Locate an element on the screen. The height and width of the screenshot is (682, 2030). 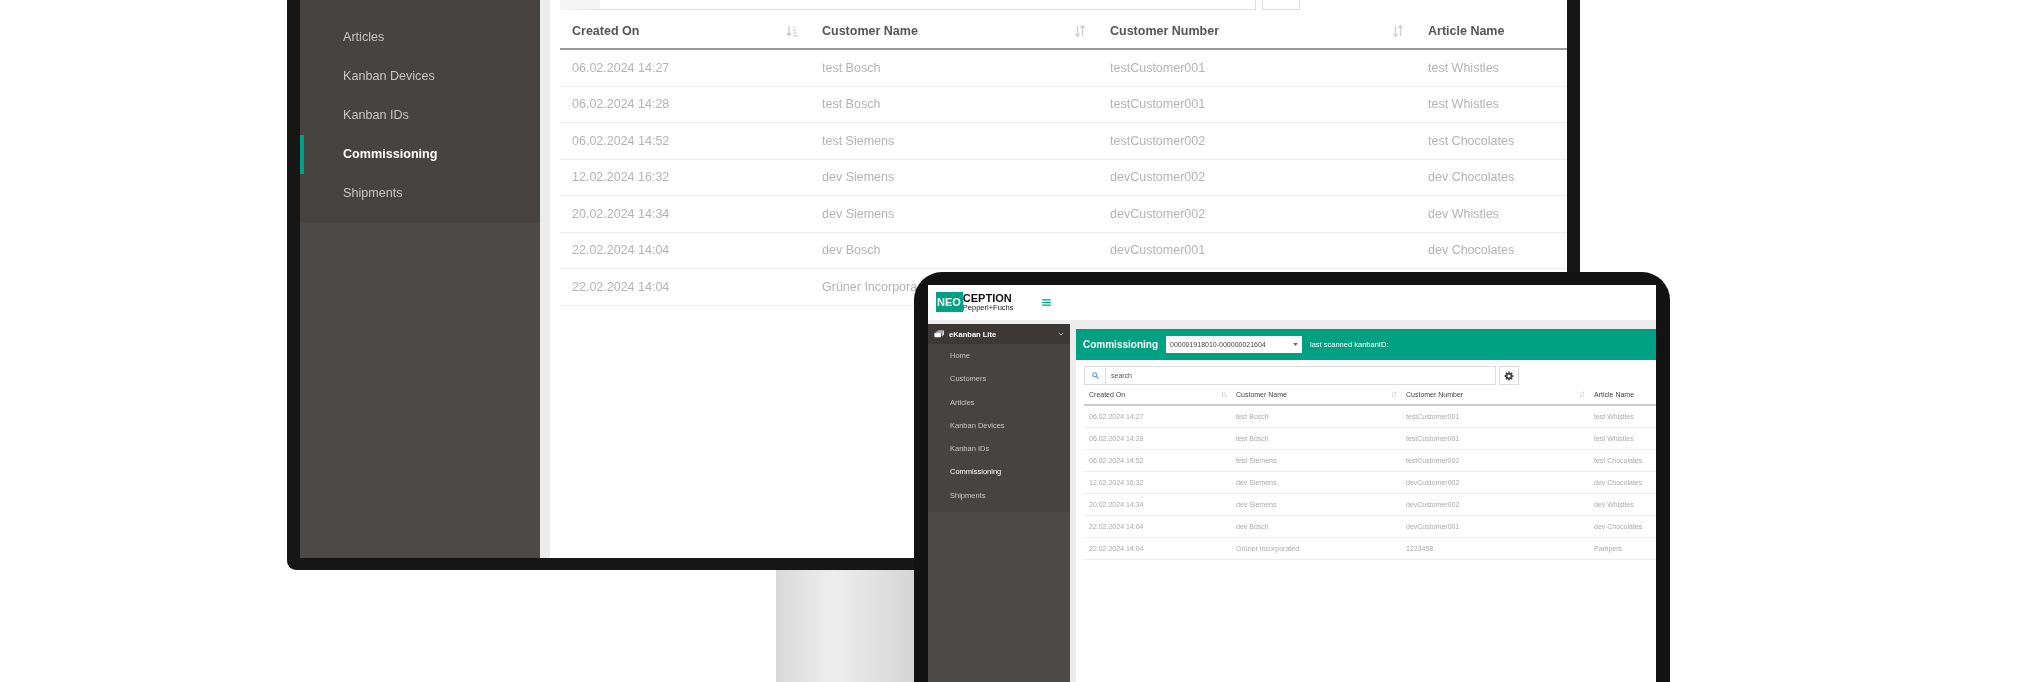
column-header: Customer Name is located at coordinates (870, 30).